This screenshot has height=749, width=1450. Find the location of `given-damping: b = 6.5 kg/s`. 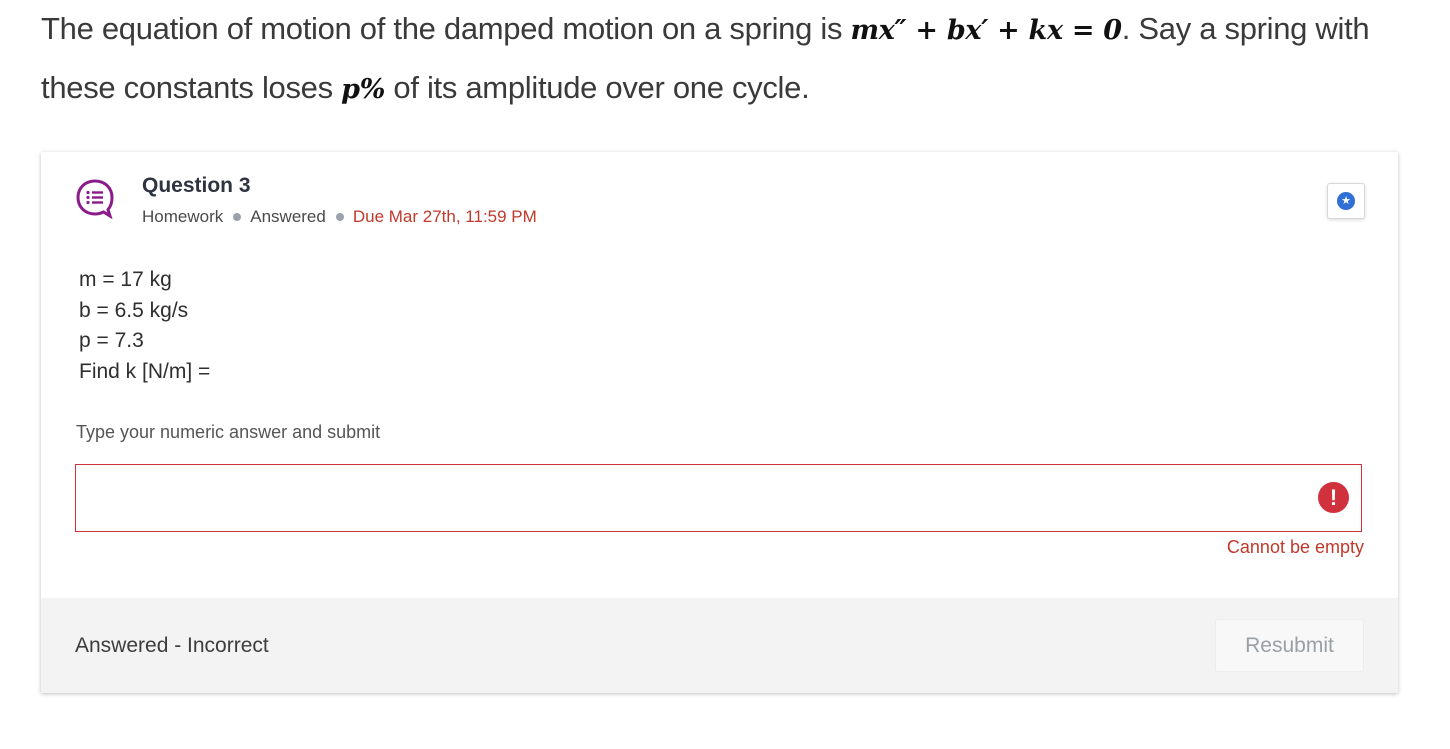

given-damping: b = 6.5 kg/s is located at coordinates (134, 310).